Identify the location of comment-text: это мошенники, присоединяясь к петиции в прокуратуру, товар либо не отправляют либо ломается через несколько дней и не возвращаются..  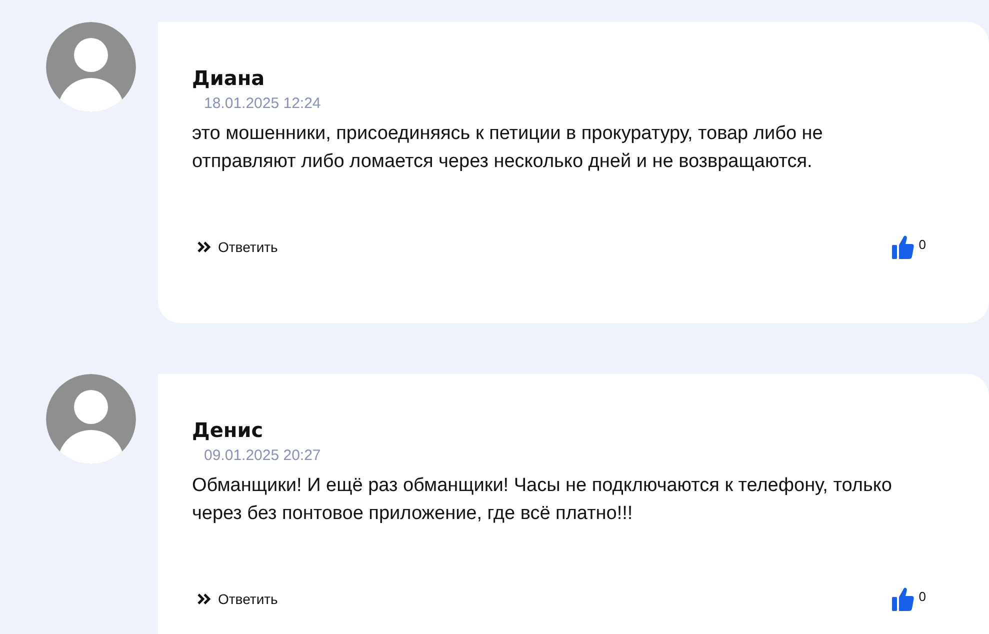
(508, 148).